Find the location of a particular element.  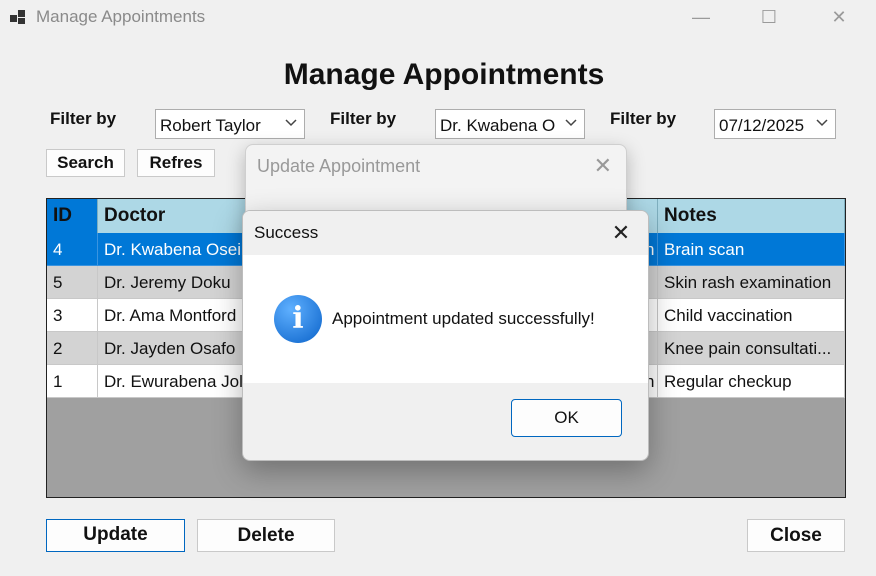

doctor-filter-dropdown: Dr. Kwabena O is located at coordinates (510, 124).